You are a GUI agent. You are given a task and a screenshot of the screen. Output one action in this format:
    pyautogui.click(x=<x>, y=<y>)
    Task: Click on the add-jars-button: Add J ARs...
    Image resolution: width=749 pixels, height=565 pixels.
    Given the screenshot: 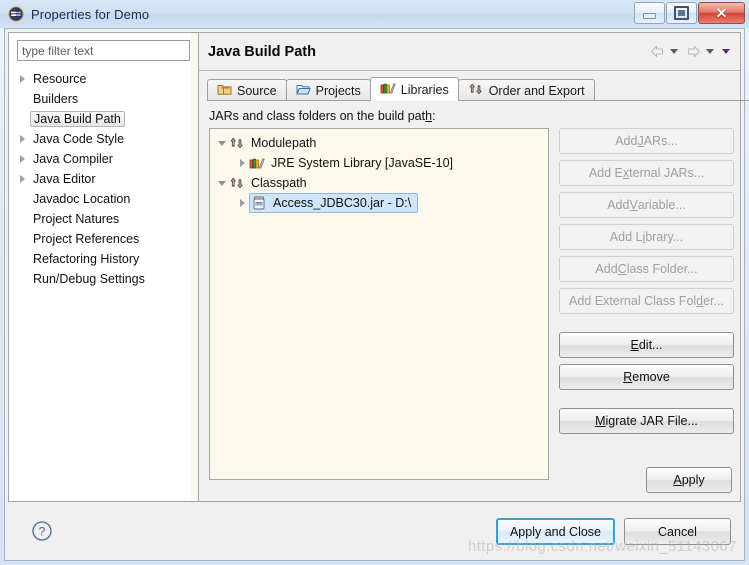 What is the action you would take?
    pyautogui.click(x=646, y=141)
    